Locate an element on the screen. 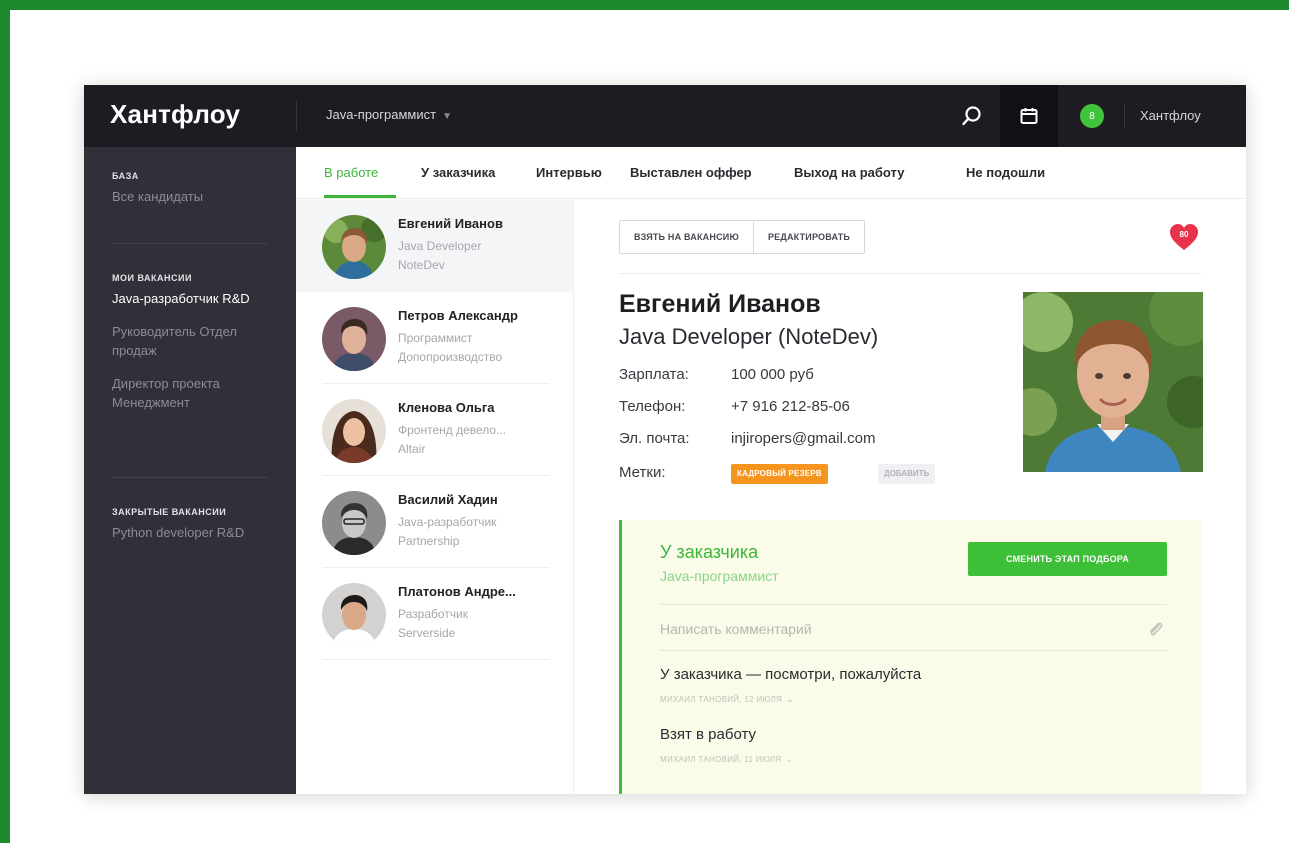 The width and height of the screenshot is (1289, 843). history-entry-meta: МИХАИЛ ТАНОВИЙ, 12 ИЮЛЯ ⌄ is located at coordinates (727, 699).